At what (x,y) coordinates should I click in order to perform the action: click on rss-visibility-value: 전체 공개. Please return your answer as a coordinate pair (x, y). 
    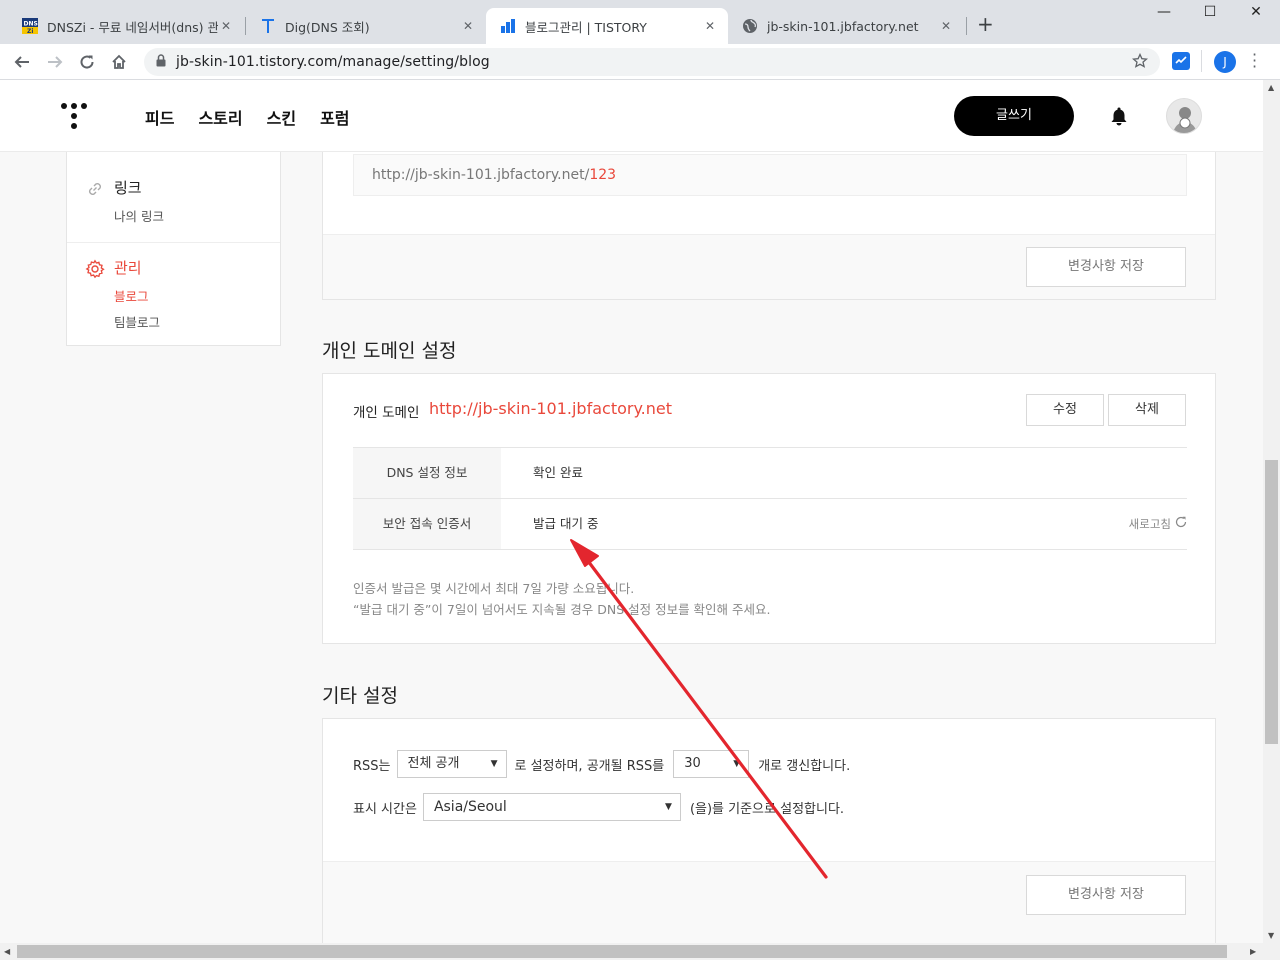
    Looking at the image, I should click on (433, 763).